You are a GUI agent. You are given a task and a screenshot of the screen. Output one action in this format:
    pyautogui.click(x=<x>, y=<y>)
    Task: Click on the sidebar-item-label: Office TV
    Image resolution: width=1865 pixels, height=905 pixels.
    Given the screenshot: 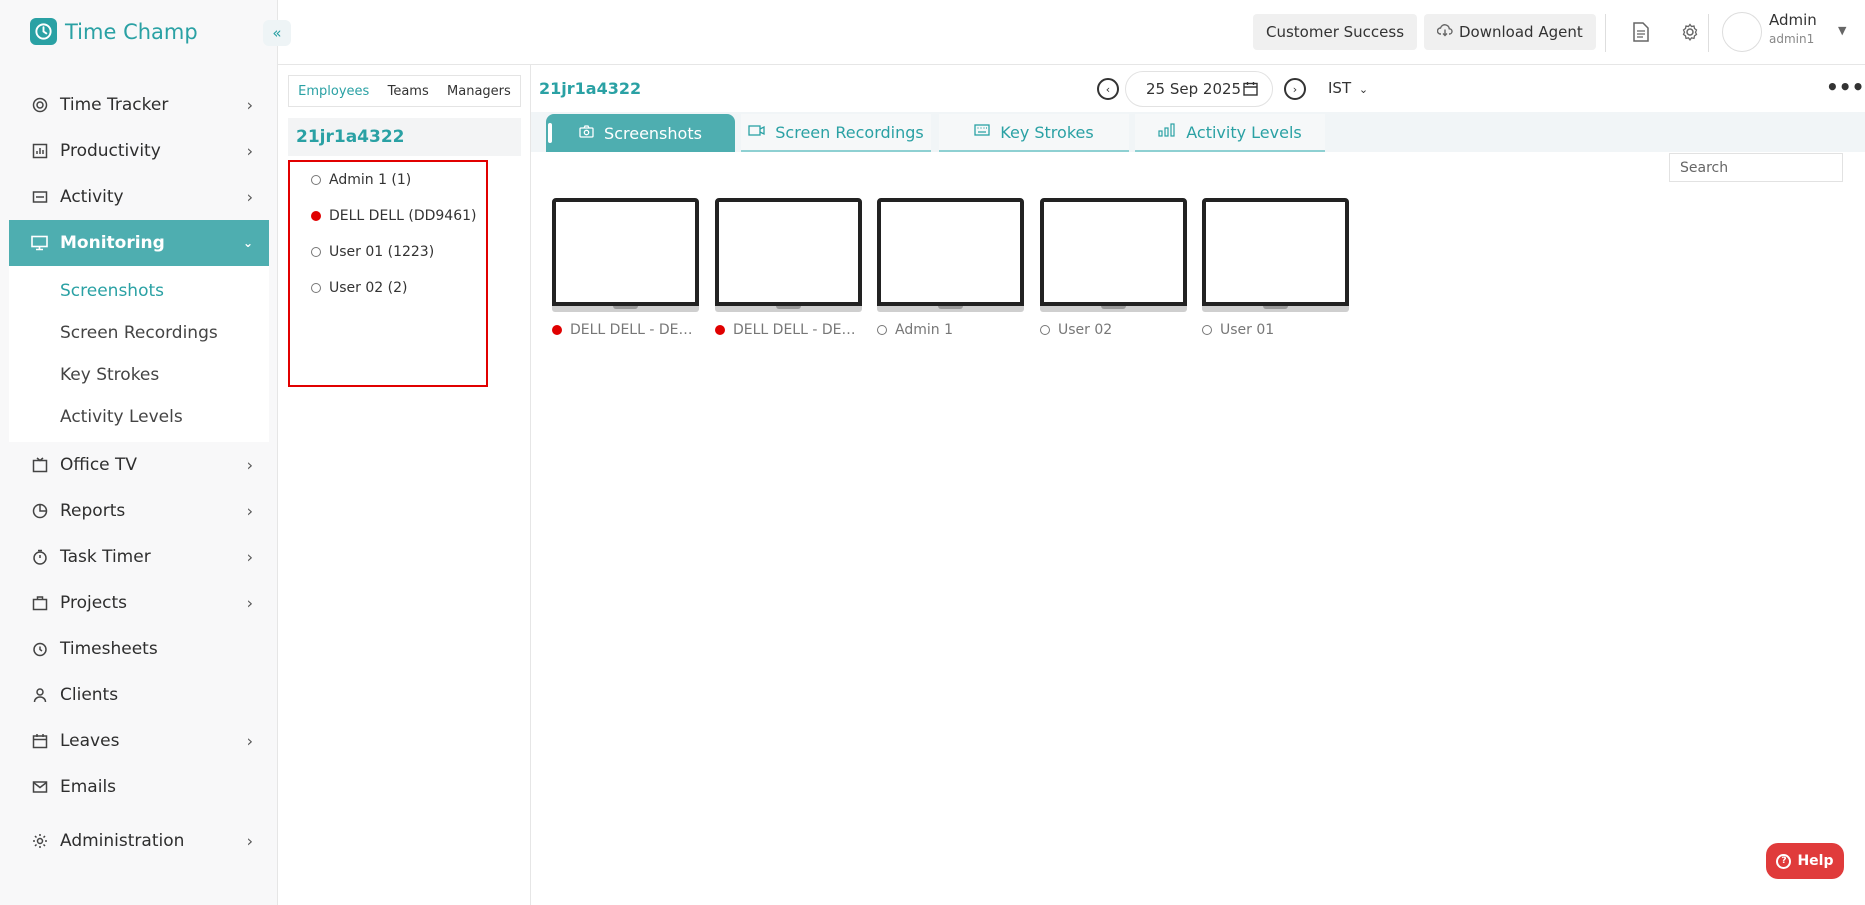 What is the action you would take?
    pyautogui.click(x=99, y=465)
    